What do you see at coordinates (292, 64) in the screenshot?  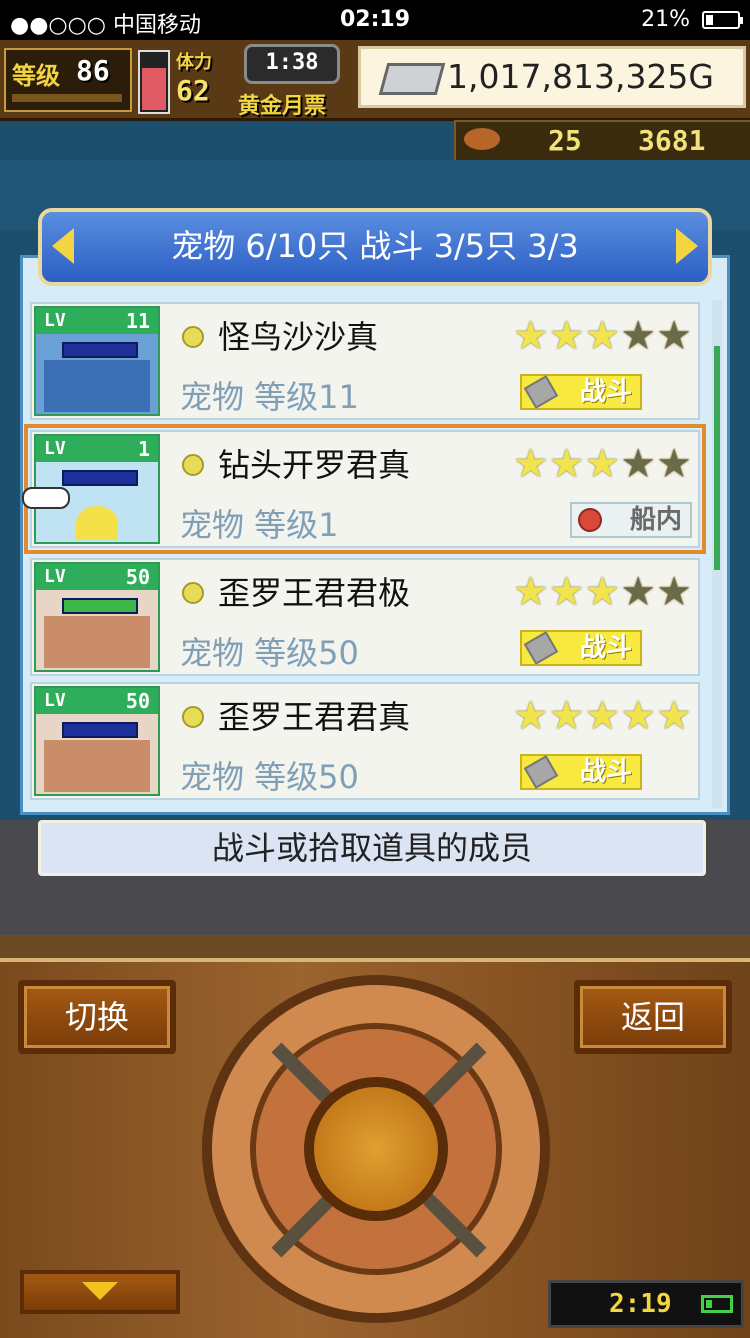 I see `timer-display: 1:38` at bounding box center [292, 64].